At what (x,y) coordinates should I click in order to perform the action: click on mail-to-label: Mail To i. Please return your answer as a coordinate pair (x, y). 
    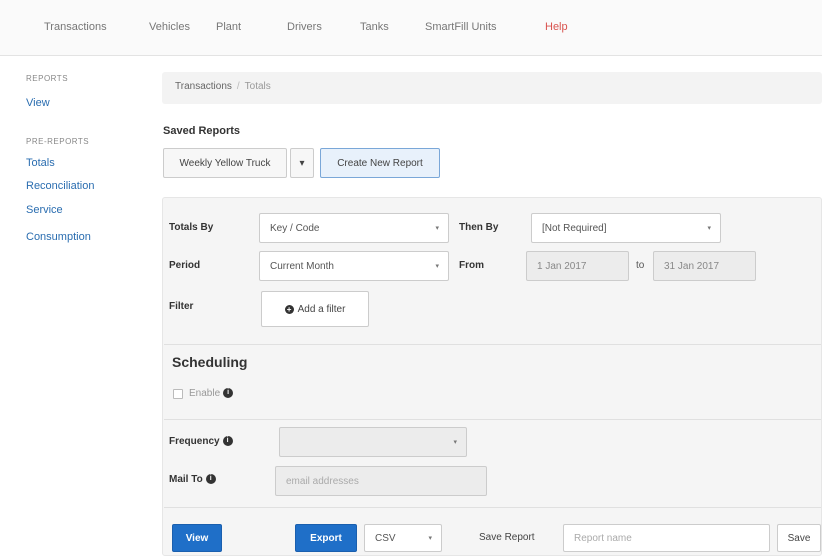
    Looking at the image, I should click on (192, 479).